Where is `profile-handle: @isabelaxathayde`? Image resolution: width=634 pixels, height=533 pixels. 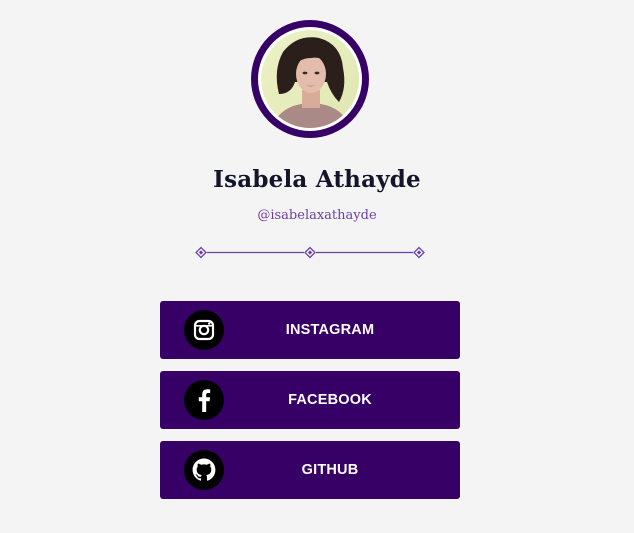 profile-handle: @isabelaxathayde is located at coordinates (317, 215).